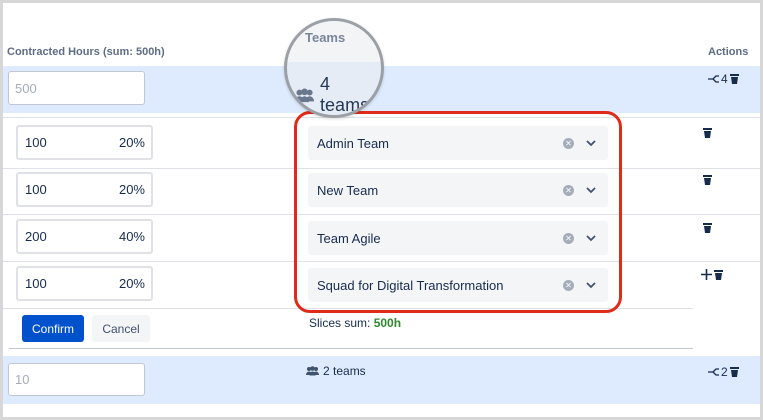 Image resolution: width=763 pixels, height=420 pixels. What do you see at coordinates (345, 94) in the screenshot?
I see `teams-summary-label: 4 teams` at bounding box center [345, 94].